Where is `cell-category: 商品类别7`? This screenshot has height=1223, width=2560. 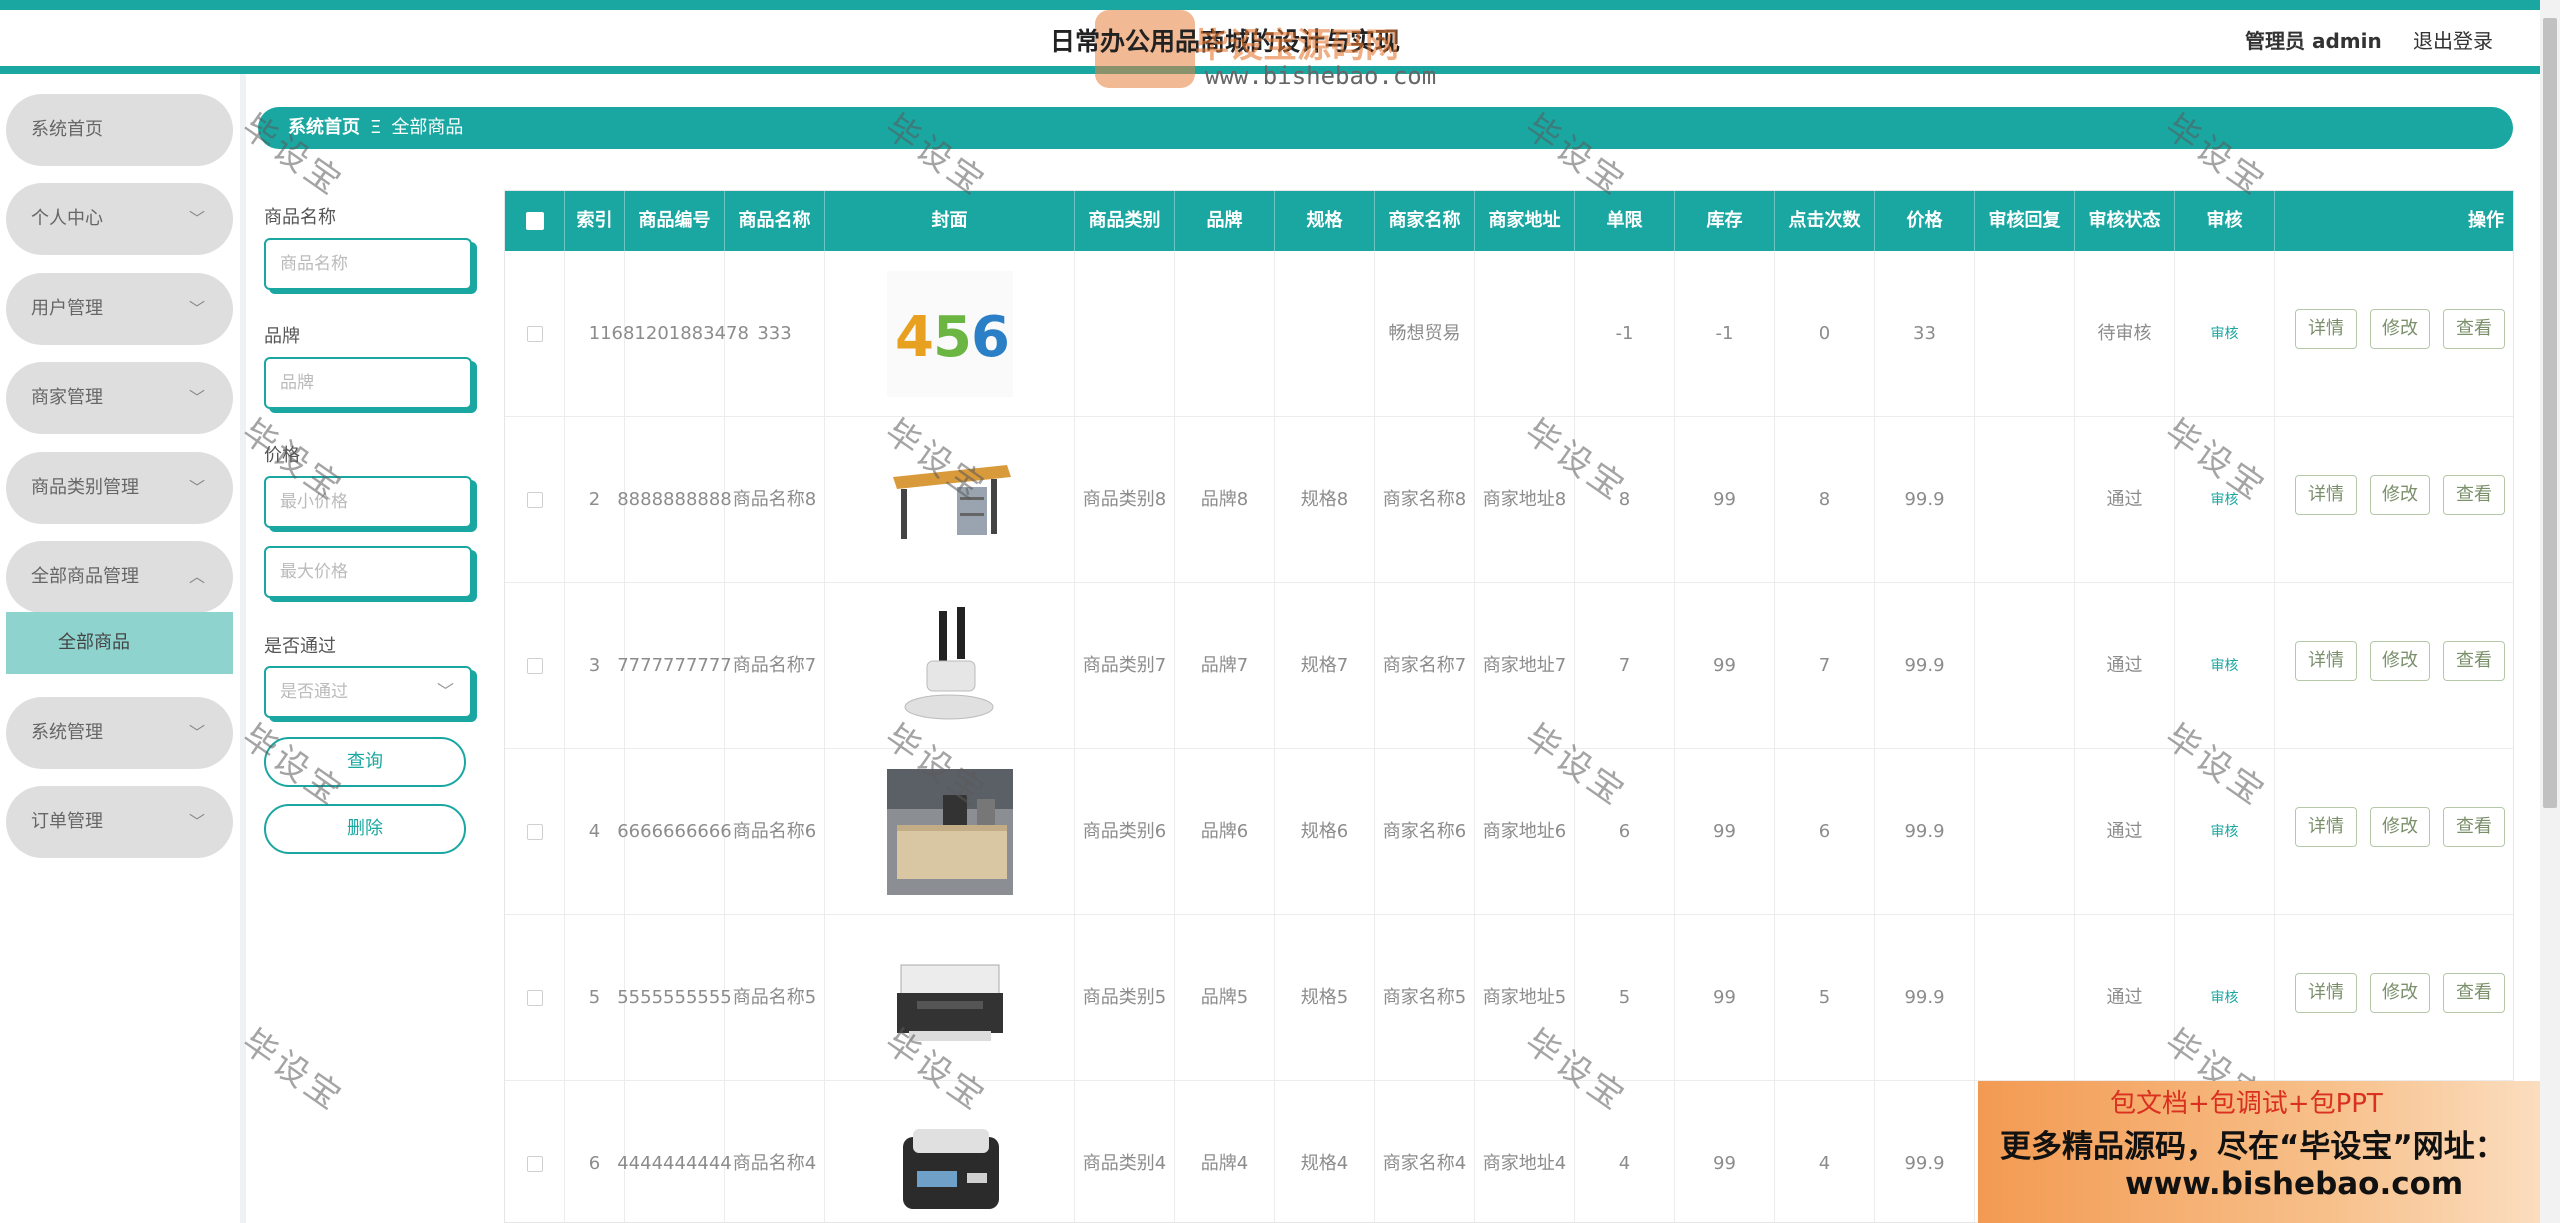
cell-category: 商品类别7 is located at coordinates (1125, 666).